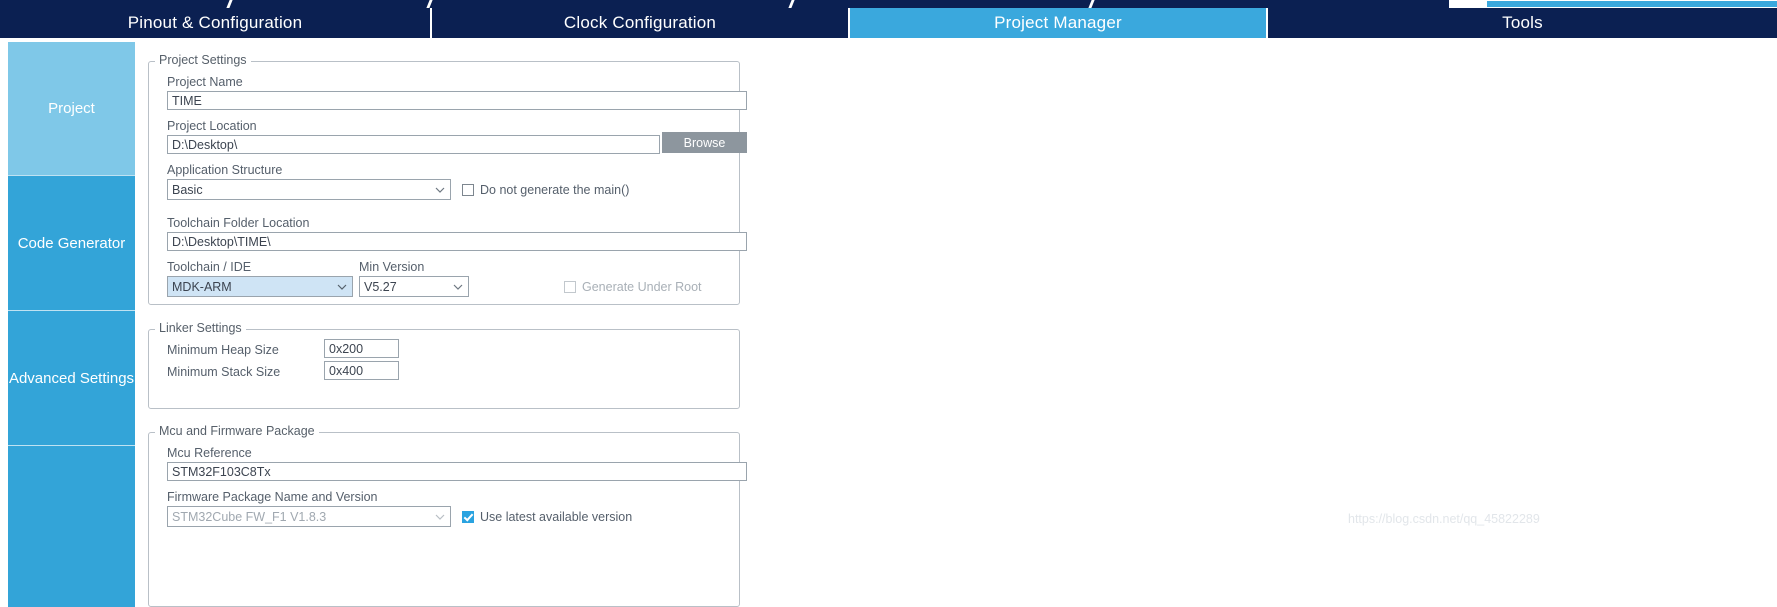  What do you see at coordinates (1613, 4) in the screenshot?
I see `title-right-accent` at bounding box center [1613, 4].